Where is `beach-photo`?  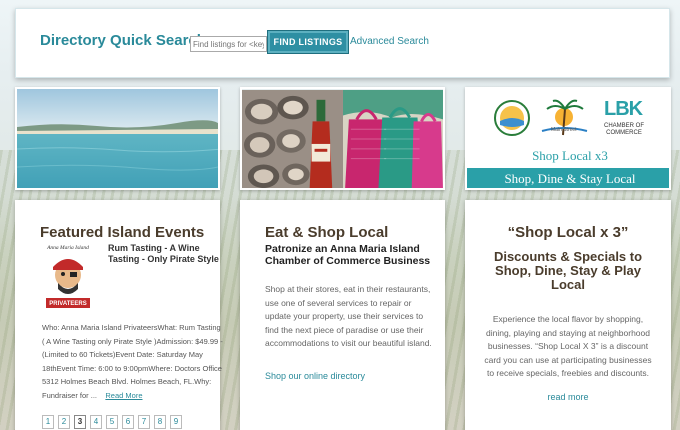
beach-photo is located at coordinates (117, 138).